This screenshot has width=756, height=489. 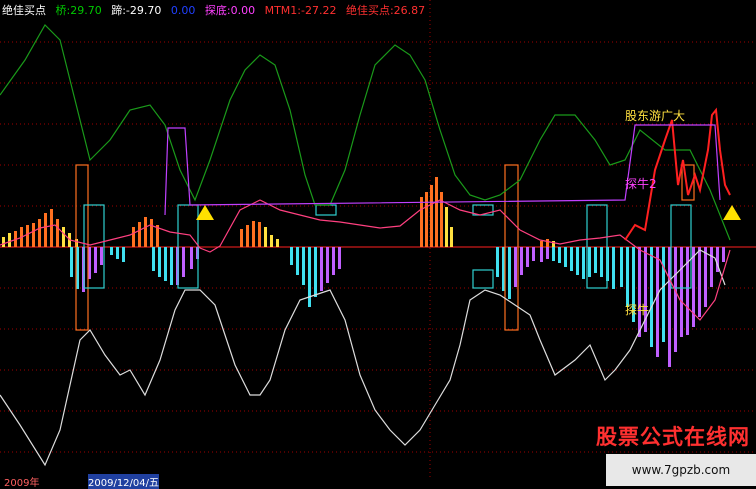 What do you see at coordinates (78, 10) in the screenshot?
I see `value-qiao: 桥:29.70` at bounding box center [78, 10].